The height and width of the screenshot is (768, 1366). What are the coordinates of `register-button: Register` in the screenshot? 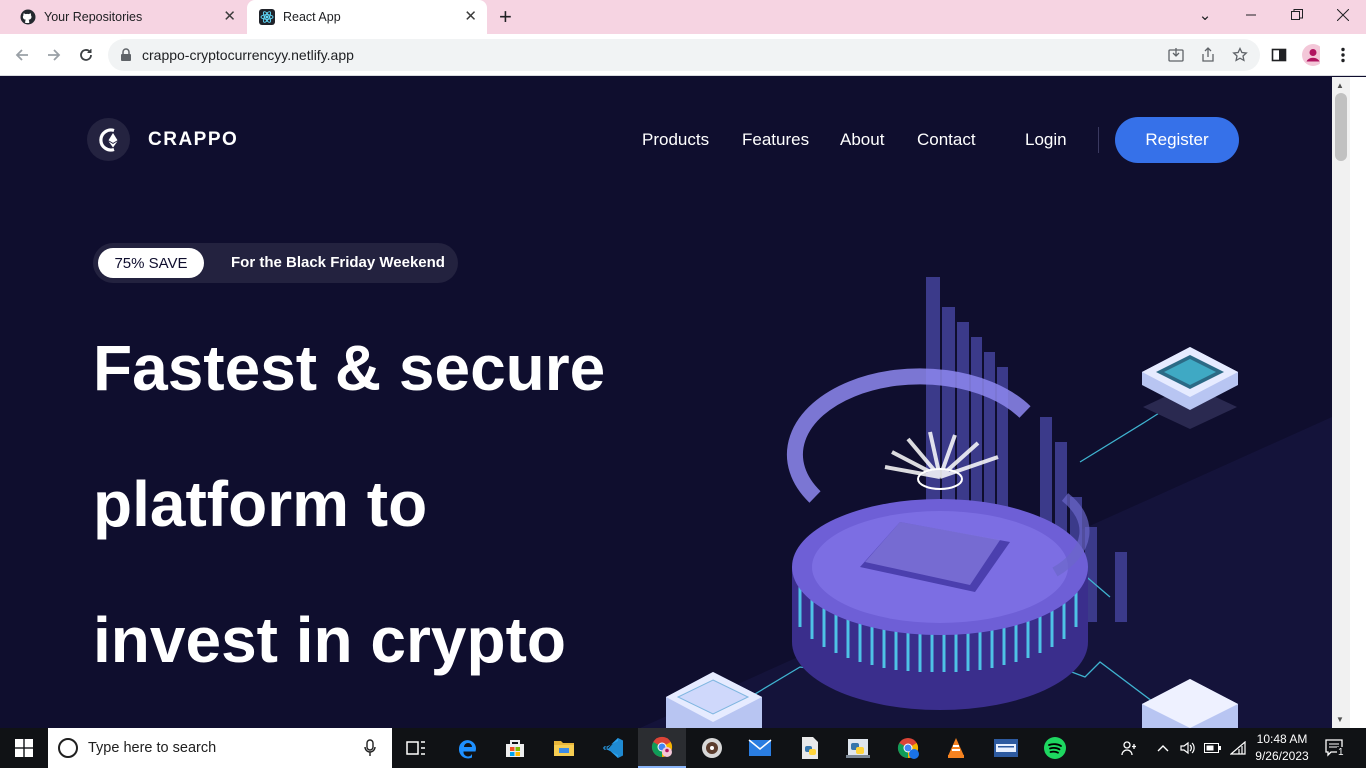 It's located at (1177, 140).